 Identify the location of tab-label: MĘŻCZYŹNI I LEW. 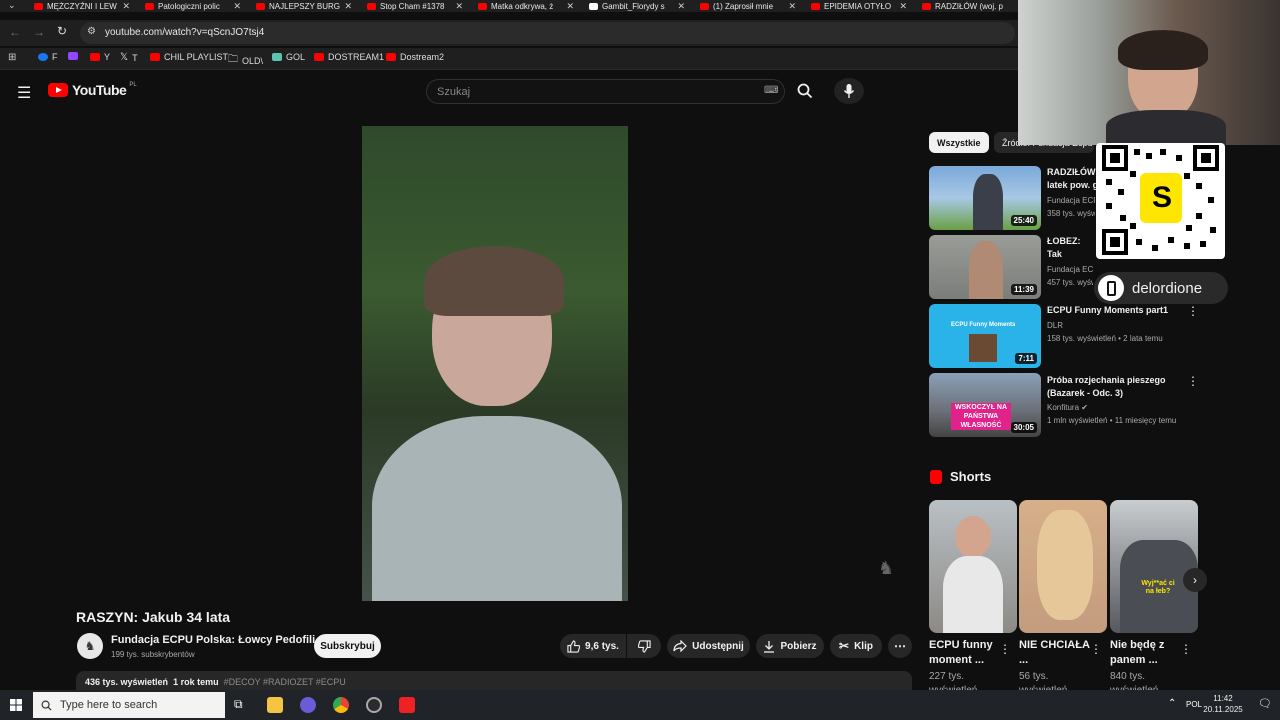
(82, 6).